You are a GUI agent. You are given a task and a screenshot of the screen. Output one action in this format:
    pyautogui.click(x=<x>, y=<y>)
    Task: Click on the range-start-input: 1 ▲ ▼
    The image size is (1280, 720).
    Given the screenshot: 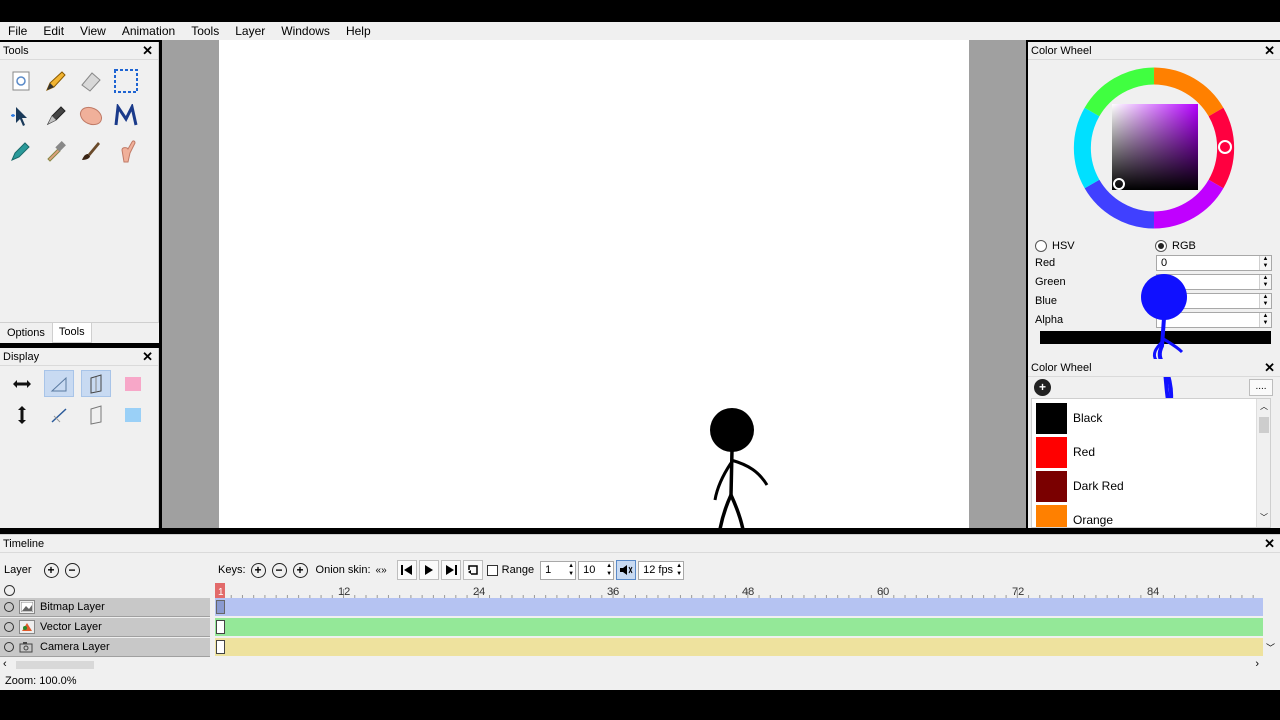 What is the action you would take?
    pyautogui.click(x=558, y=570)
    